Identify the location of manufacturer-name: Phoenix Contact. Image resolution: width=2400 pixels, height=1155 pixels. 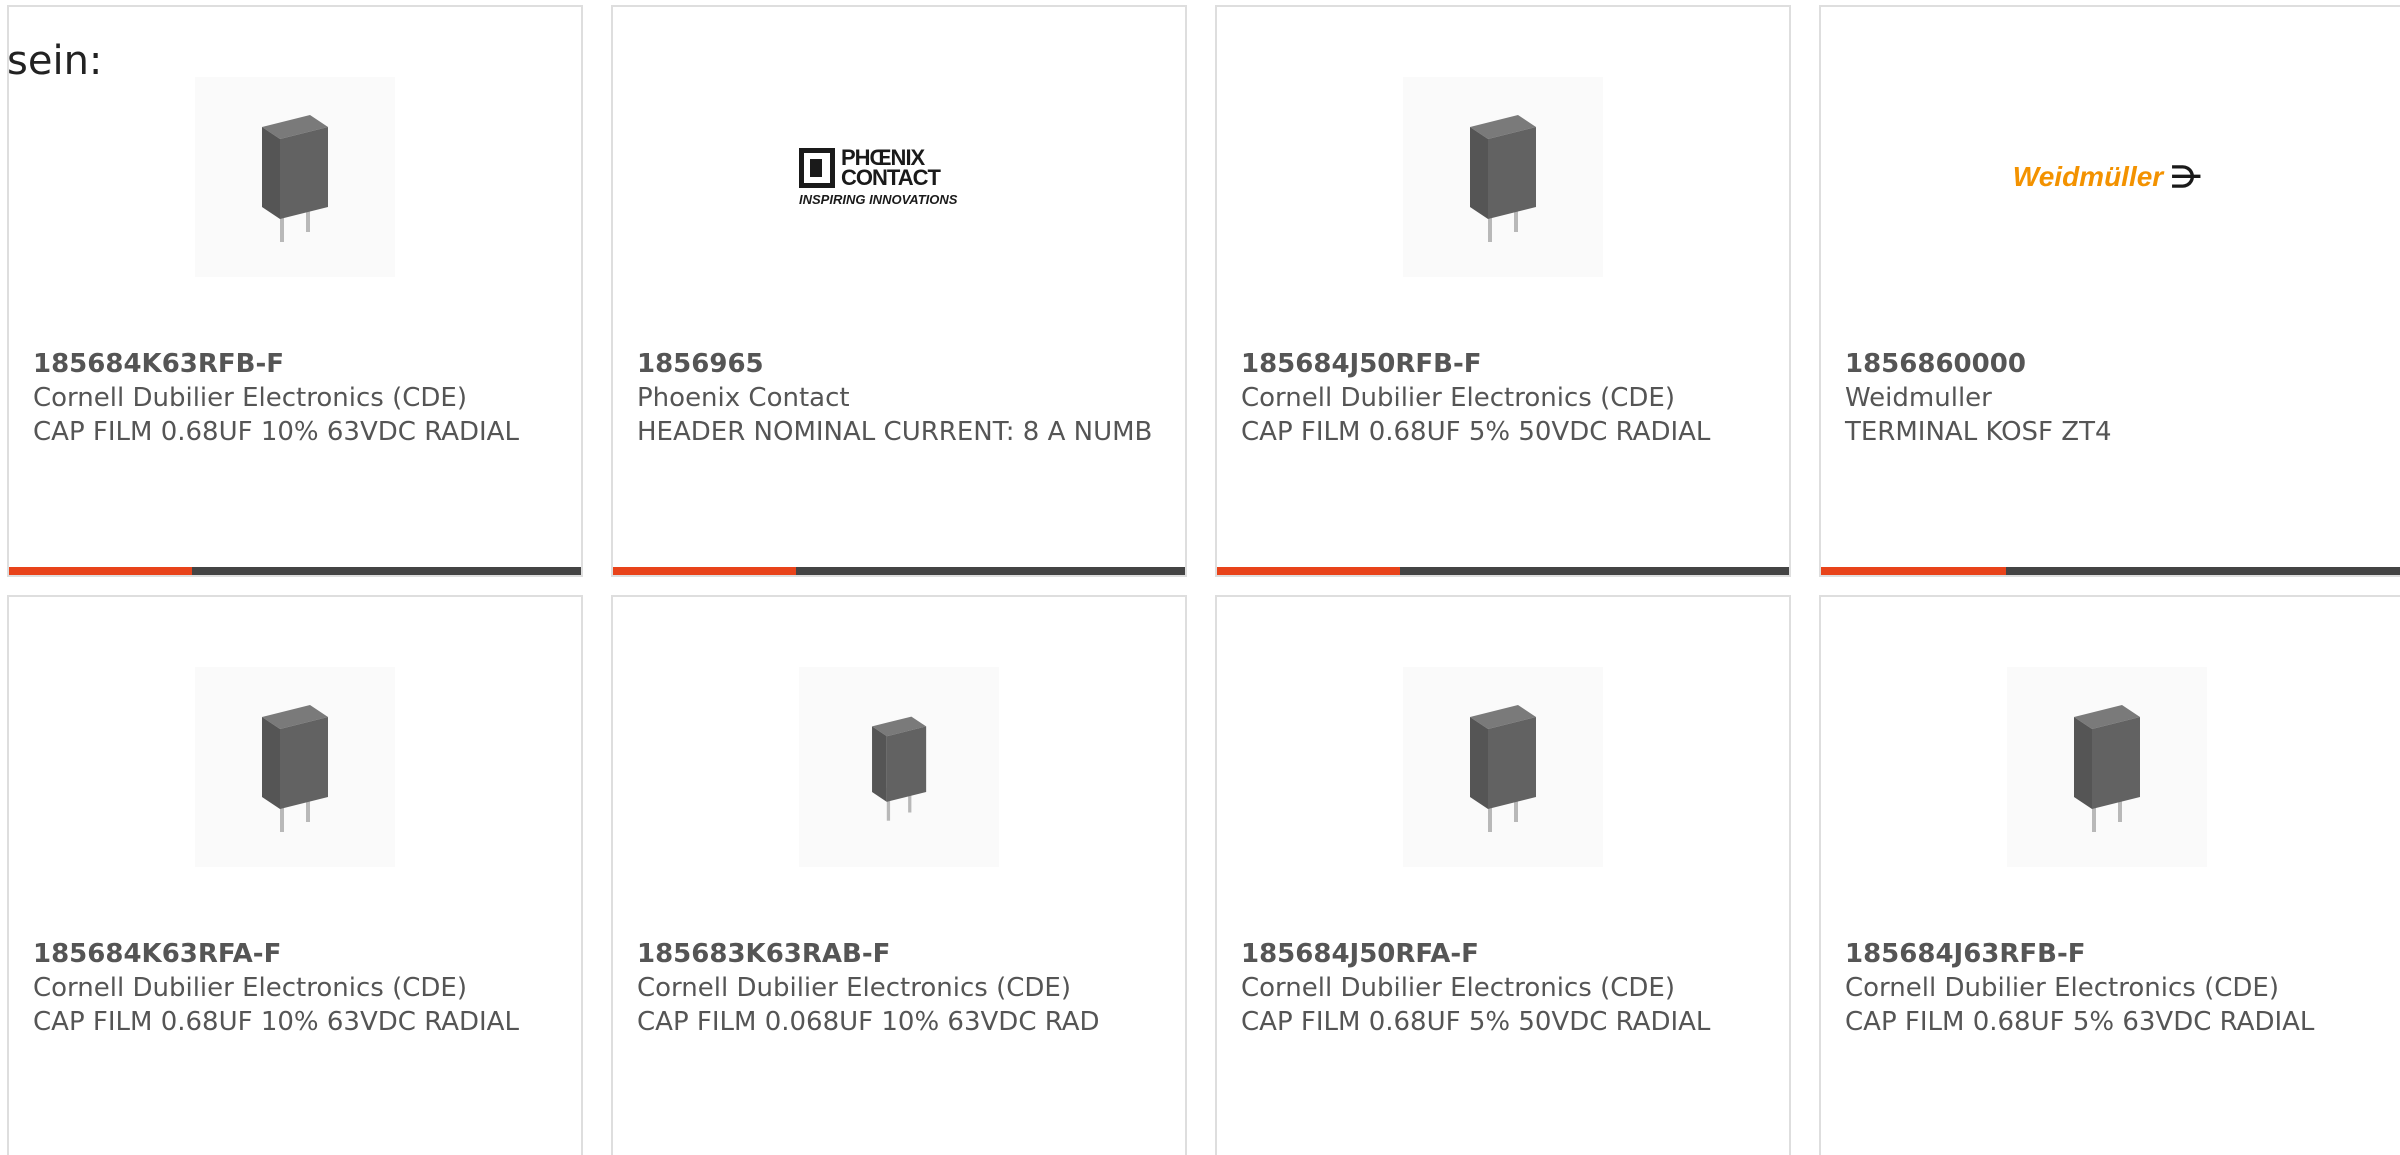
(743, 398).